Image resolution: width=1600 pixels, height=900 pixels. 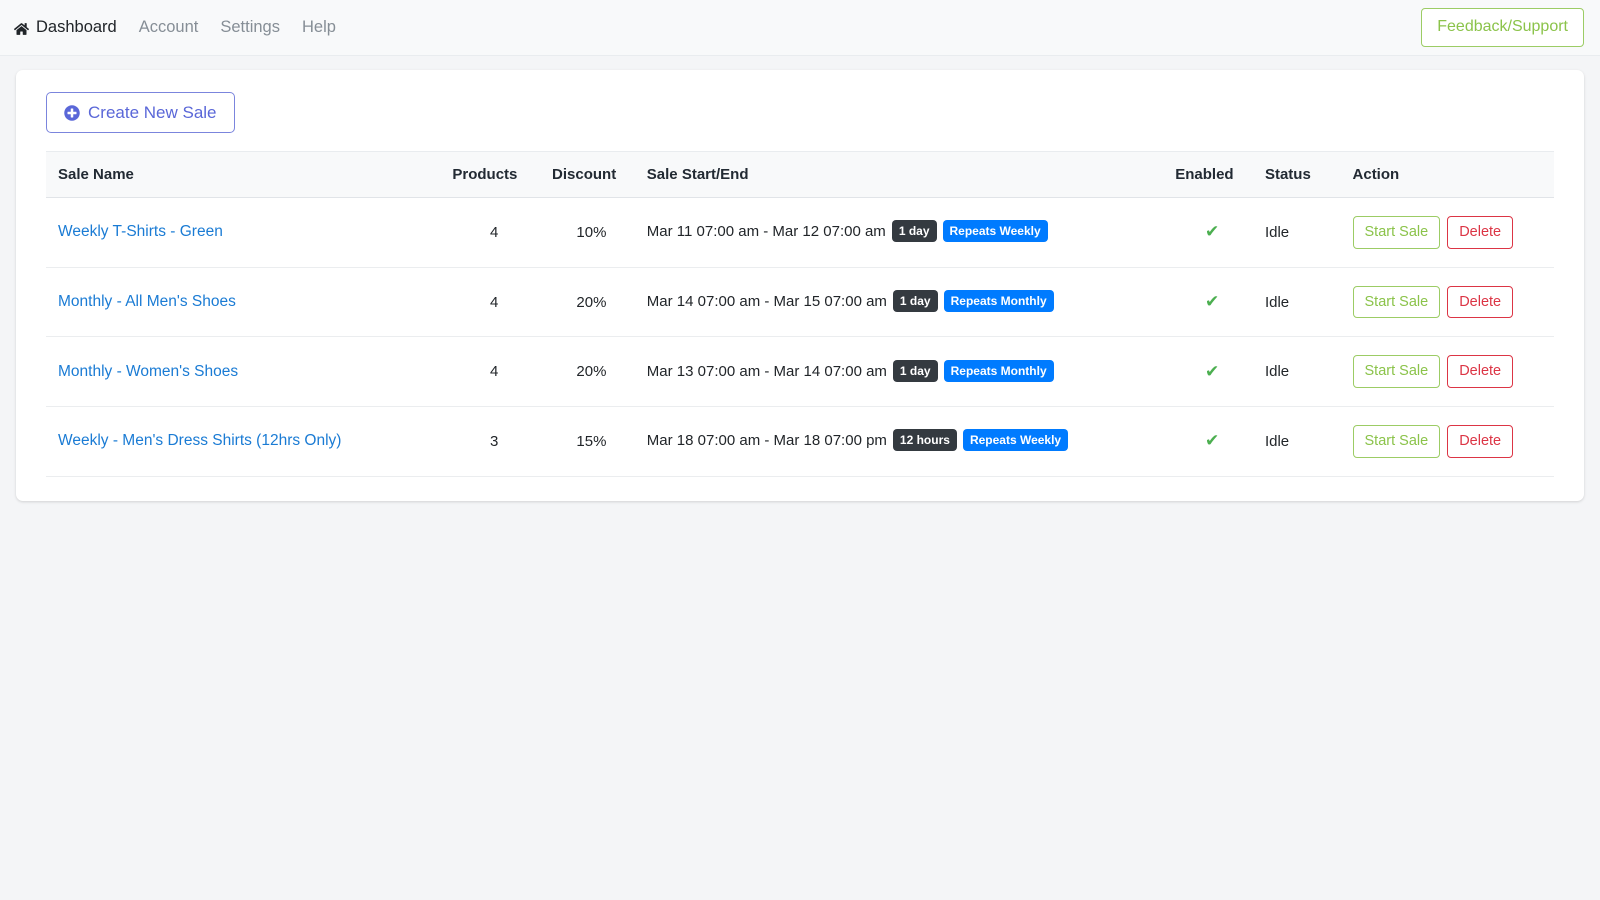 I want to click on column-header-products: Products, so click(x=494, y=174).